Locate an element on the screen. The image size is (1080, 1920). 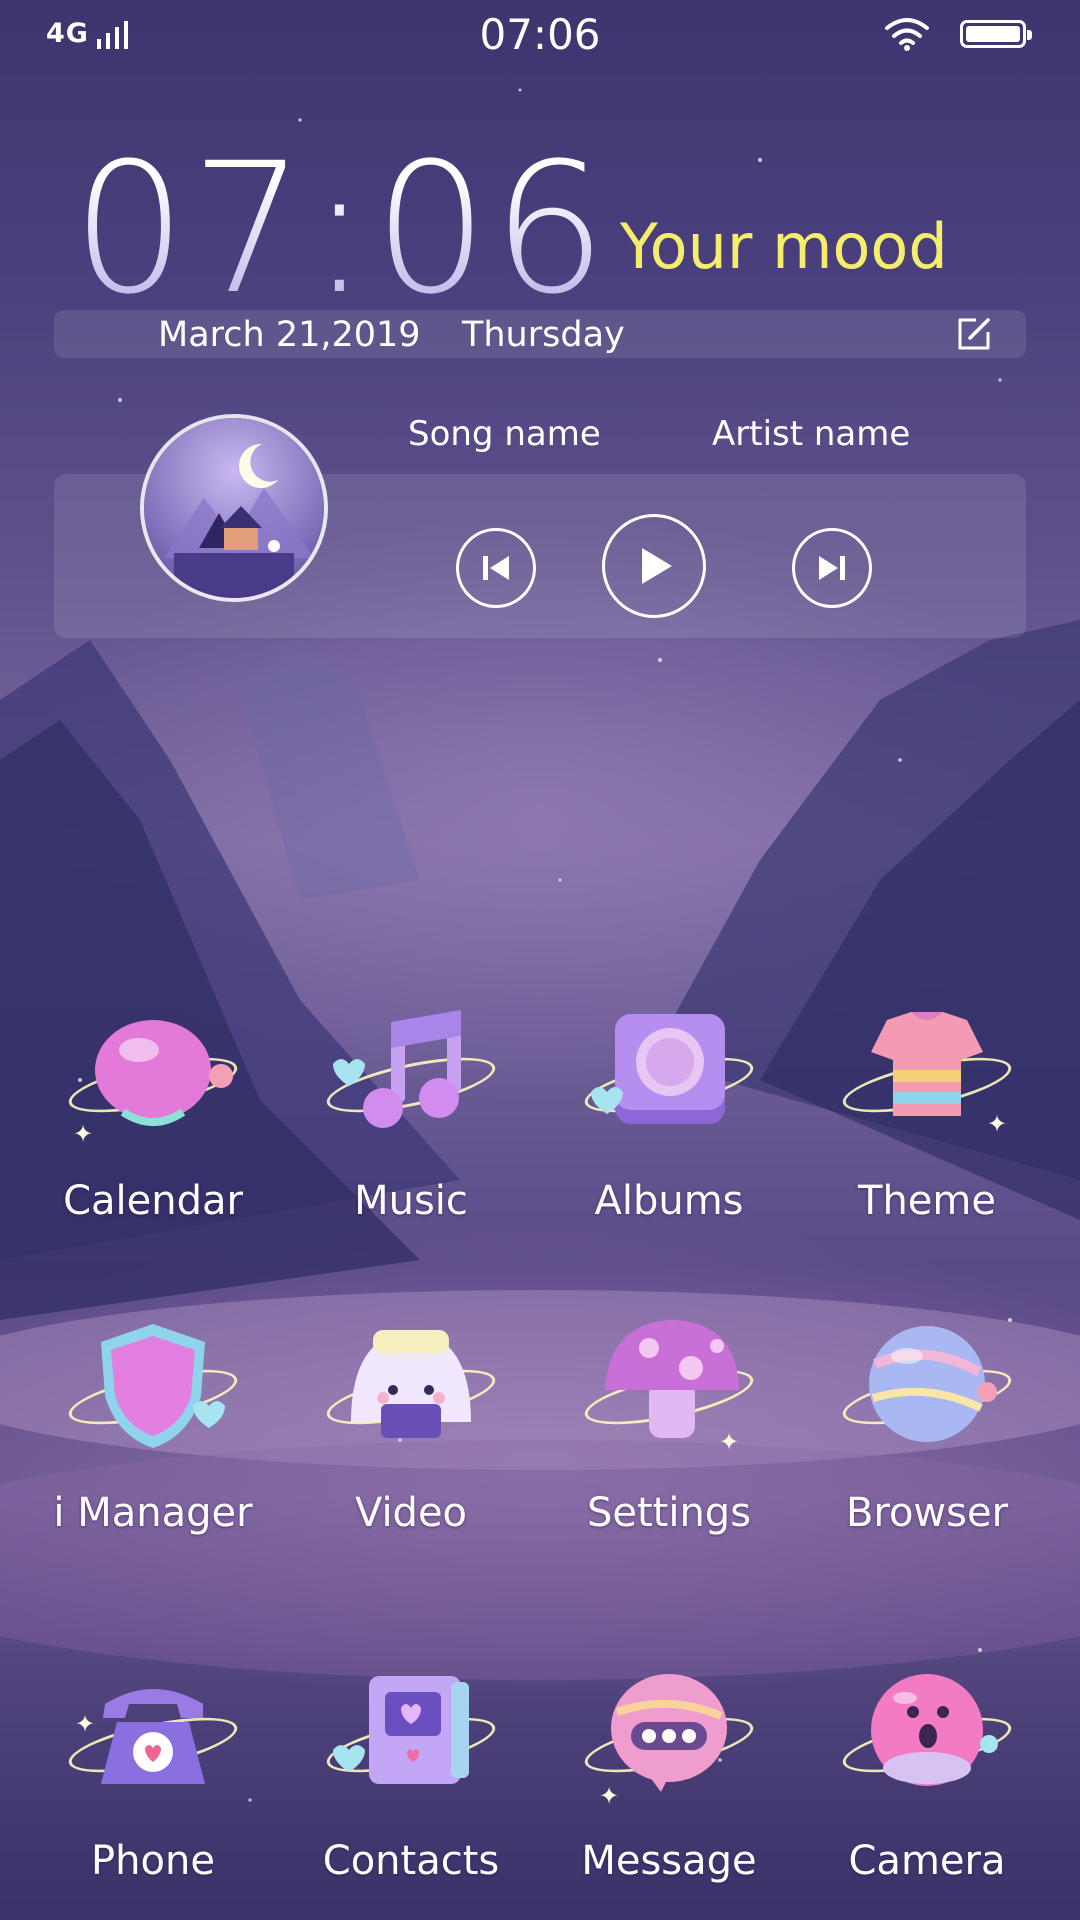
date-bar: March 21,2019 Thursday is located at coordinates (540, 334).